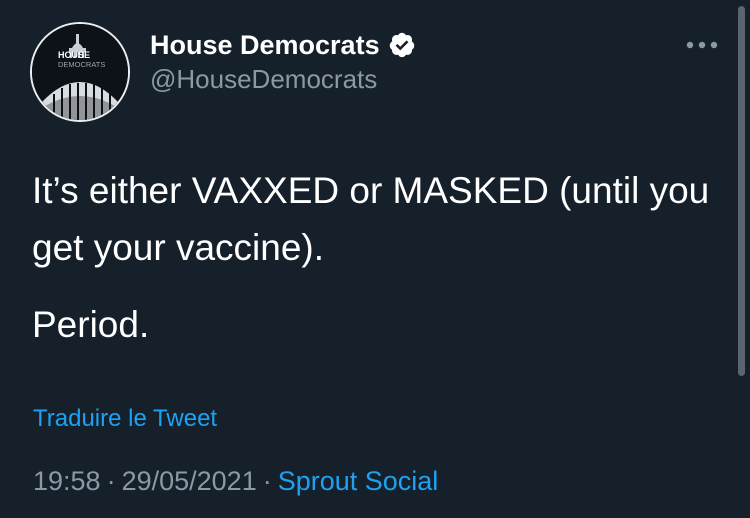  Describe the element at coordinates (263, 79) in the screenshot. I see `author-handle: @HouseDemocrats` at that location.